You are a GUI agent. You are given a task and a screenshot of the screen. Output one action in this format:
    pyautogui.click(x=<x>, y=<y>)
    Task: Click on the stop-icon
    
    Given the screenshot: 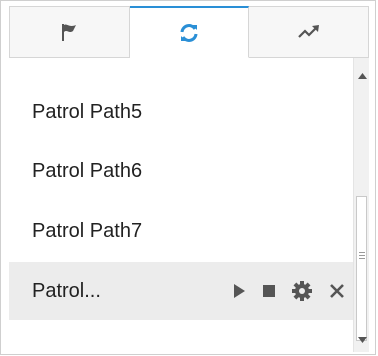 What is the action you would take?
    pyautogui.click(x=269, y=291)
    